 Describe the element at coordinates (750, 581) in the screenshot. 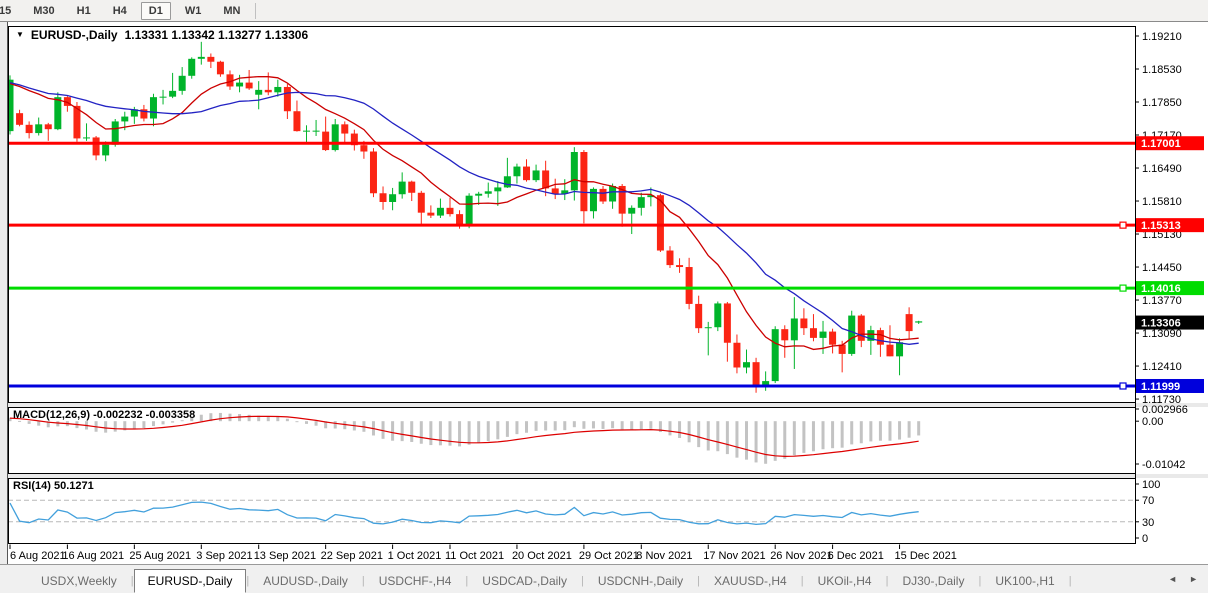

I see `tab-xauusd-h4: XAUUSD-,H4` at that location.